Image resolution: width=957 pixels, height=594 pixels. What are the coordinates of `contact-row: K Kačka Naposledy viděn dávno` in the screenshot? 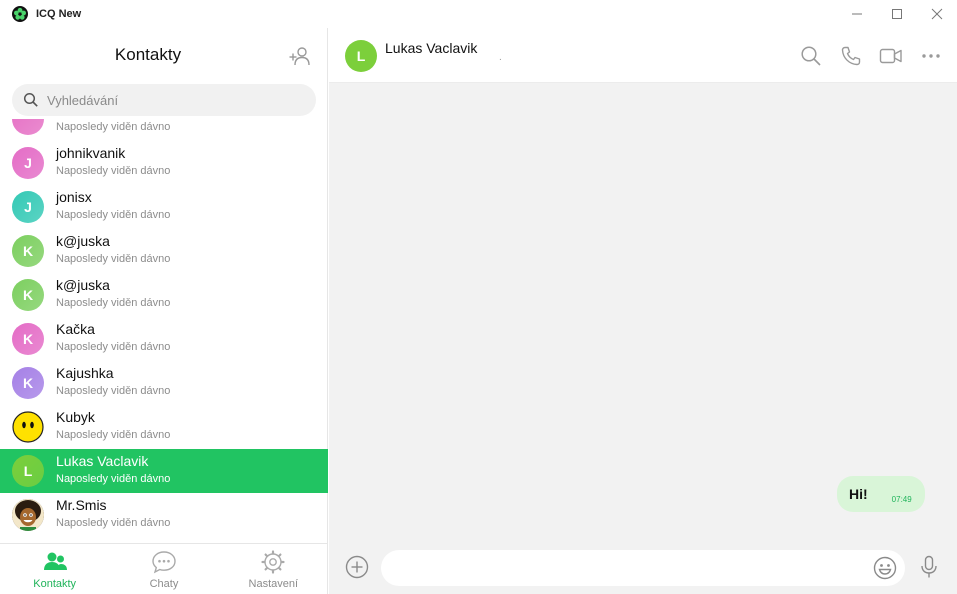 It's located at (164, 339).